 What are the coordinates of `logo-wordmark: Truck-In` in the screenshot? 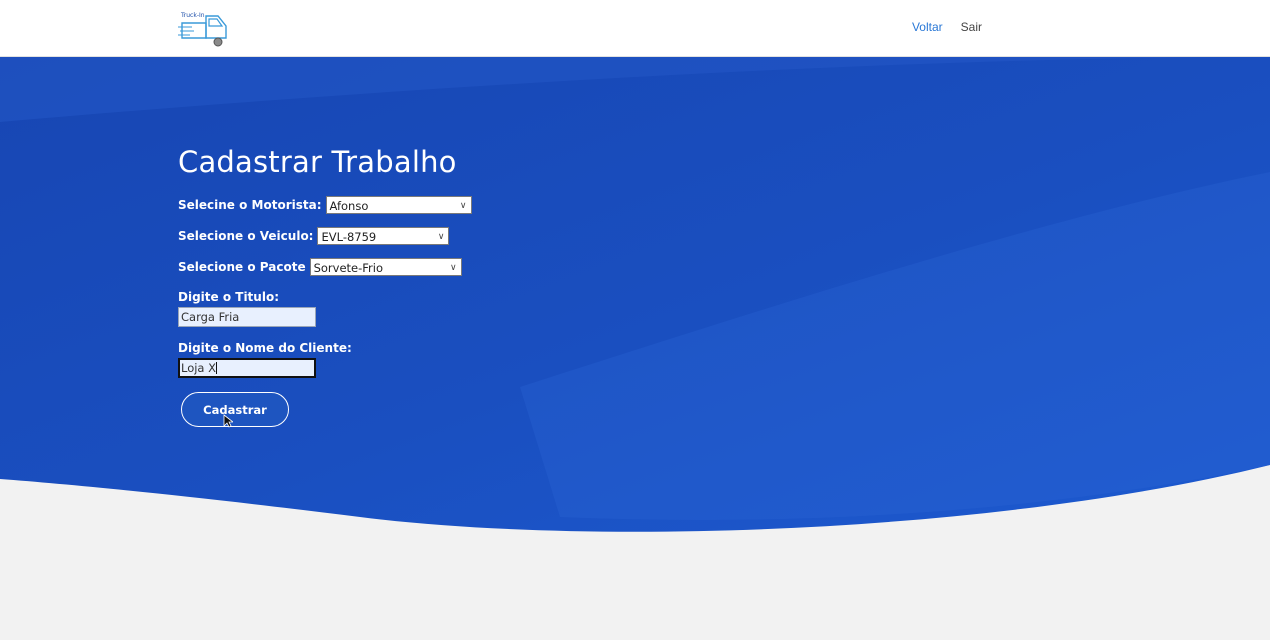 It's located at (193, 15).